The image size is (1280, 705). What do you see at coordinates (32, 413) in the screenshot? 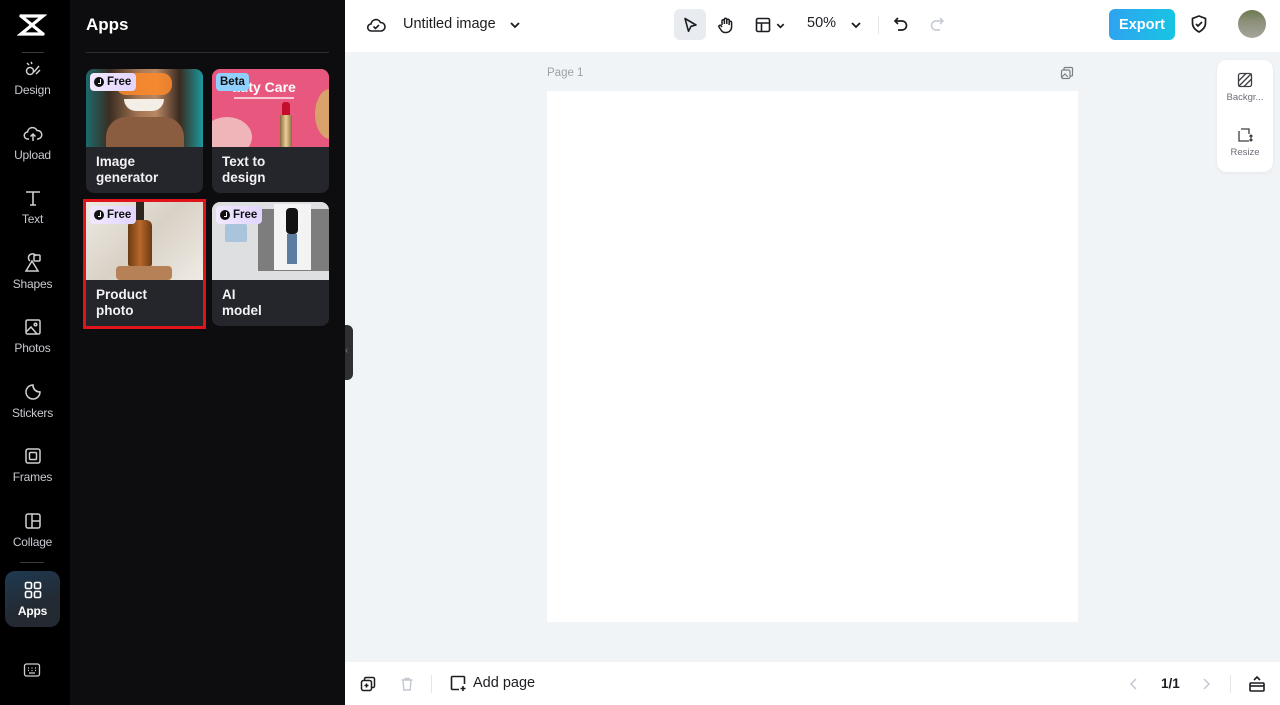
I see `rail-label: Stickers` at bounding box center [32, 413].